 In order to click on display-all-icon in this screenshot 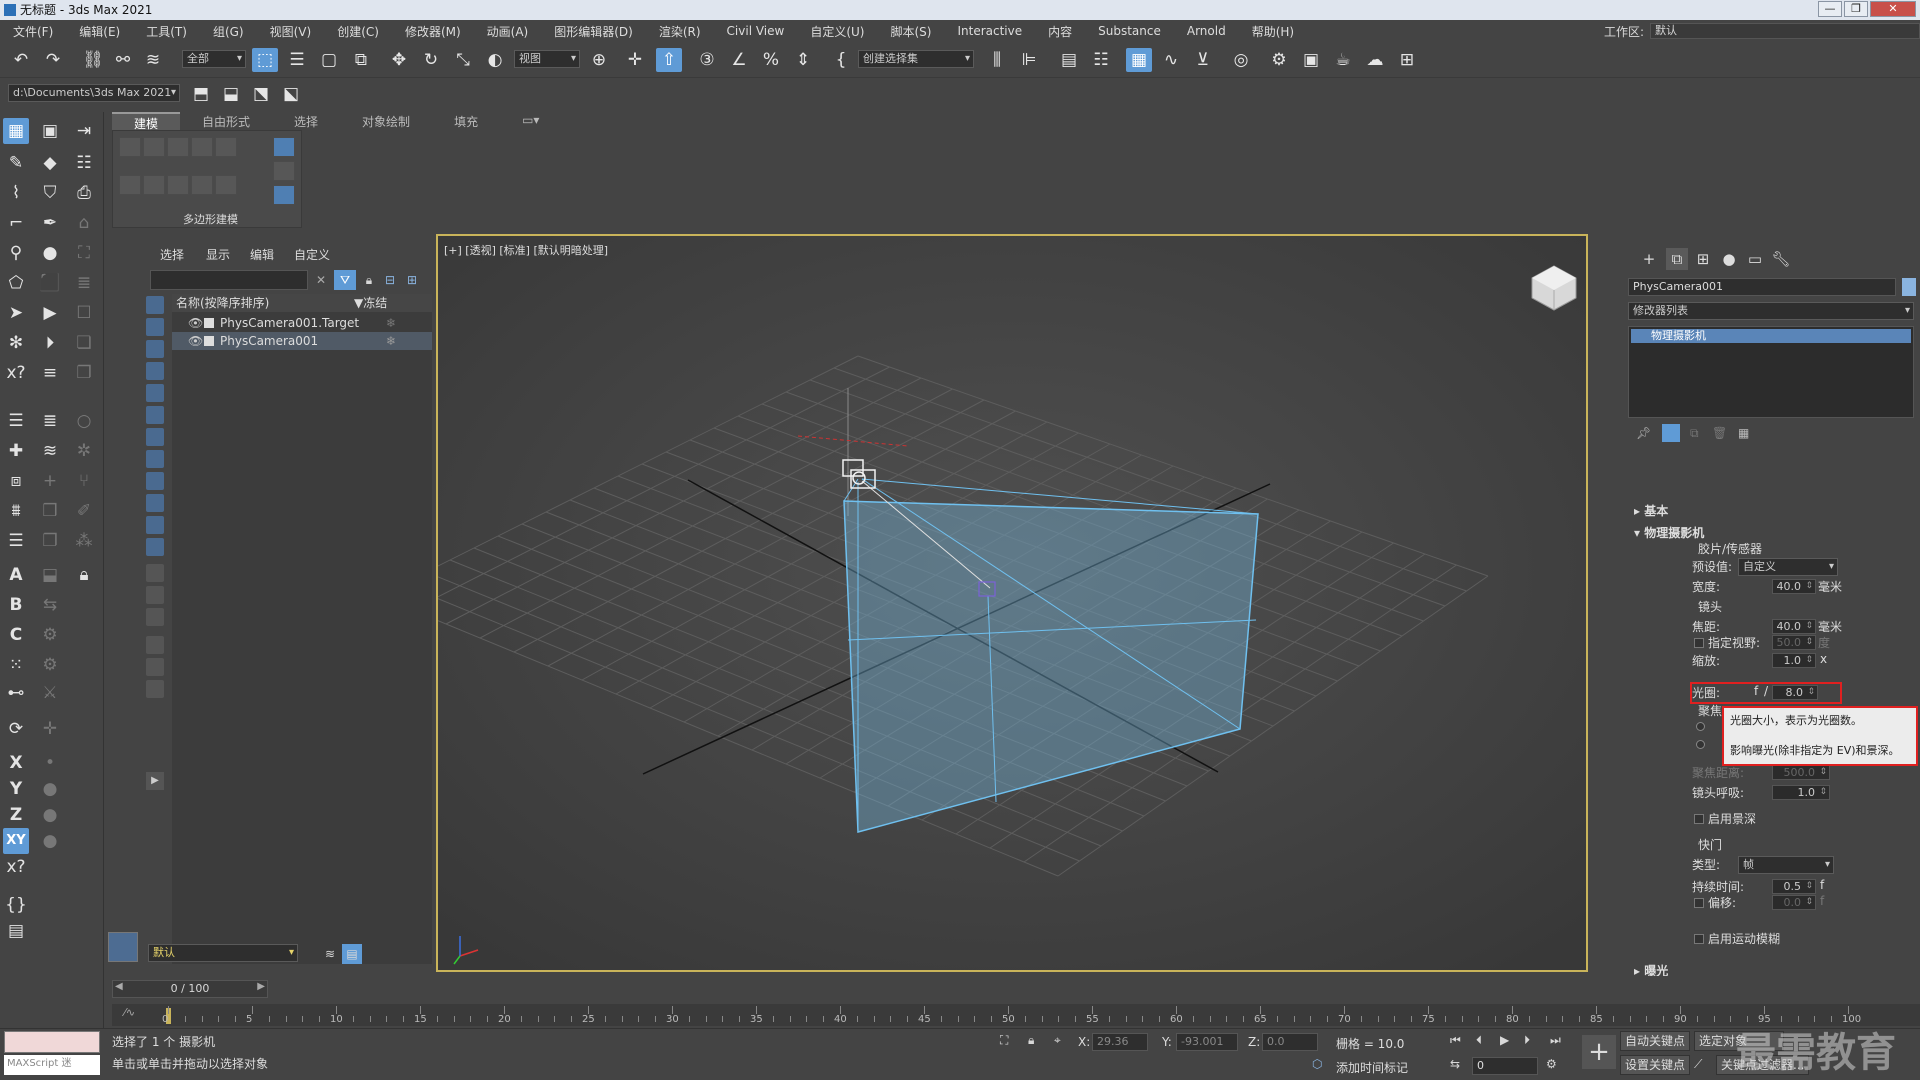, I will do `click(155, 573)`.